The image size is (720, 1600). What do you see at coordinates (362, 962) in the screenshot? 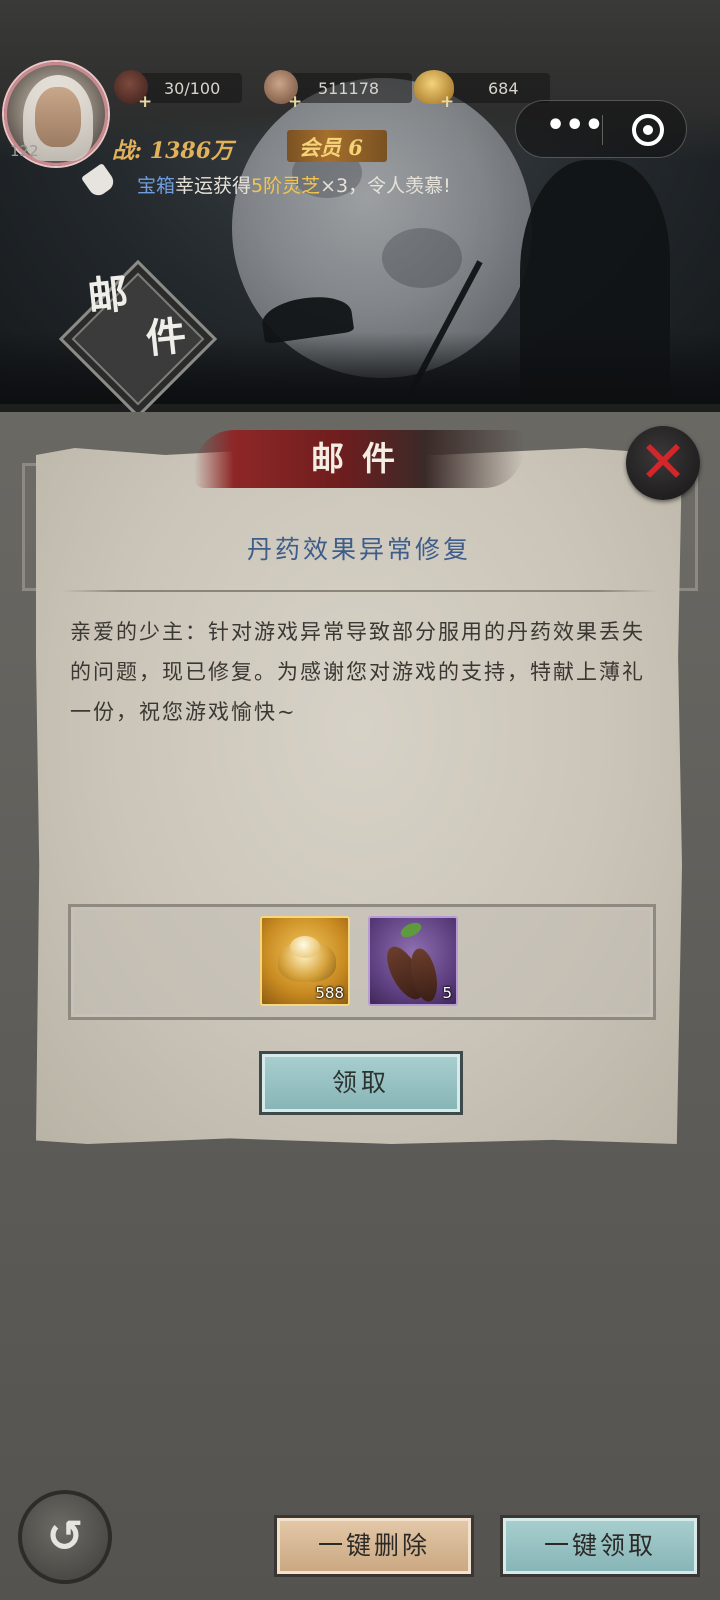
I see `reward-panel` at bounding box center [362, 962].